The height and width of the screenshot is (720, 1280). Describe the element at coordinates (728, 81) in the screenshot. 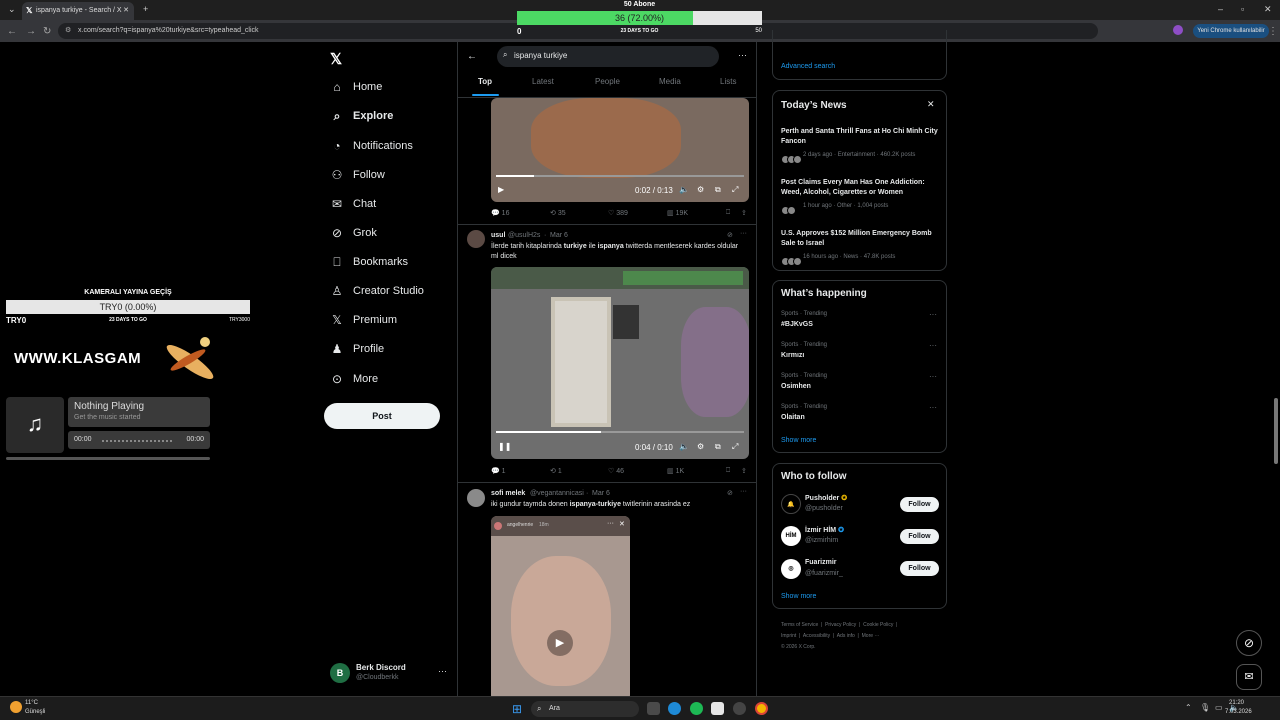

I see `tab-lists: Lists` at that location.